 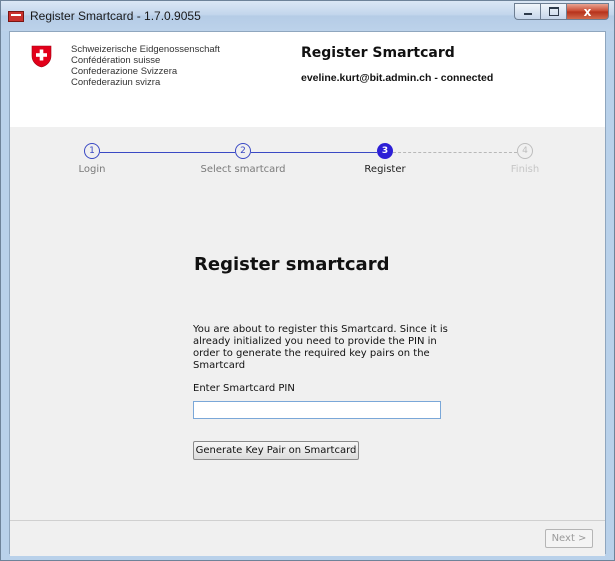 I want to click on pin-input, so click(x=317, y=410).